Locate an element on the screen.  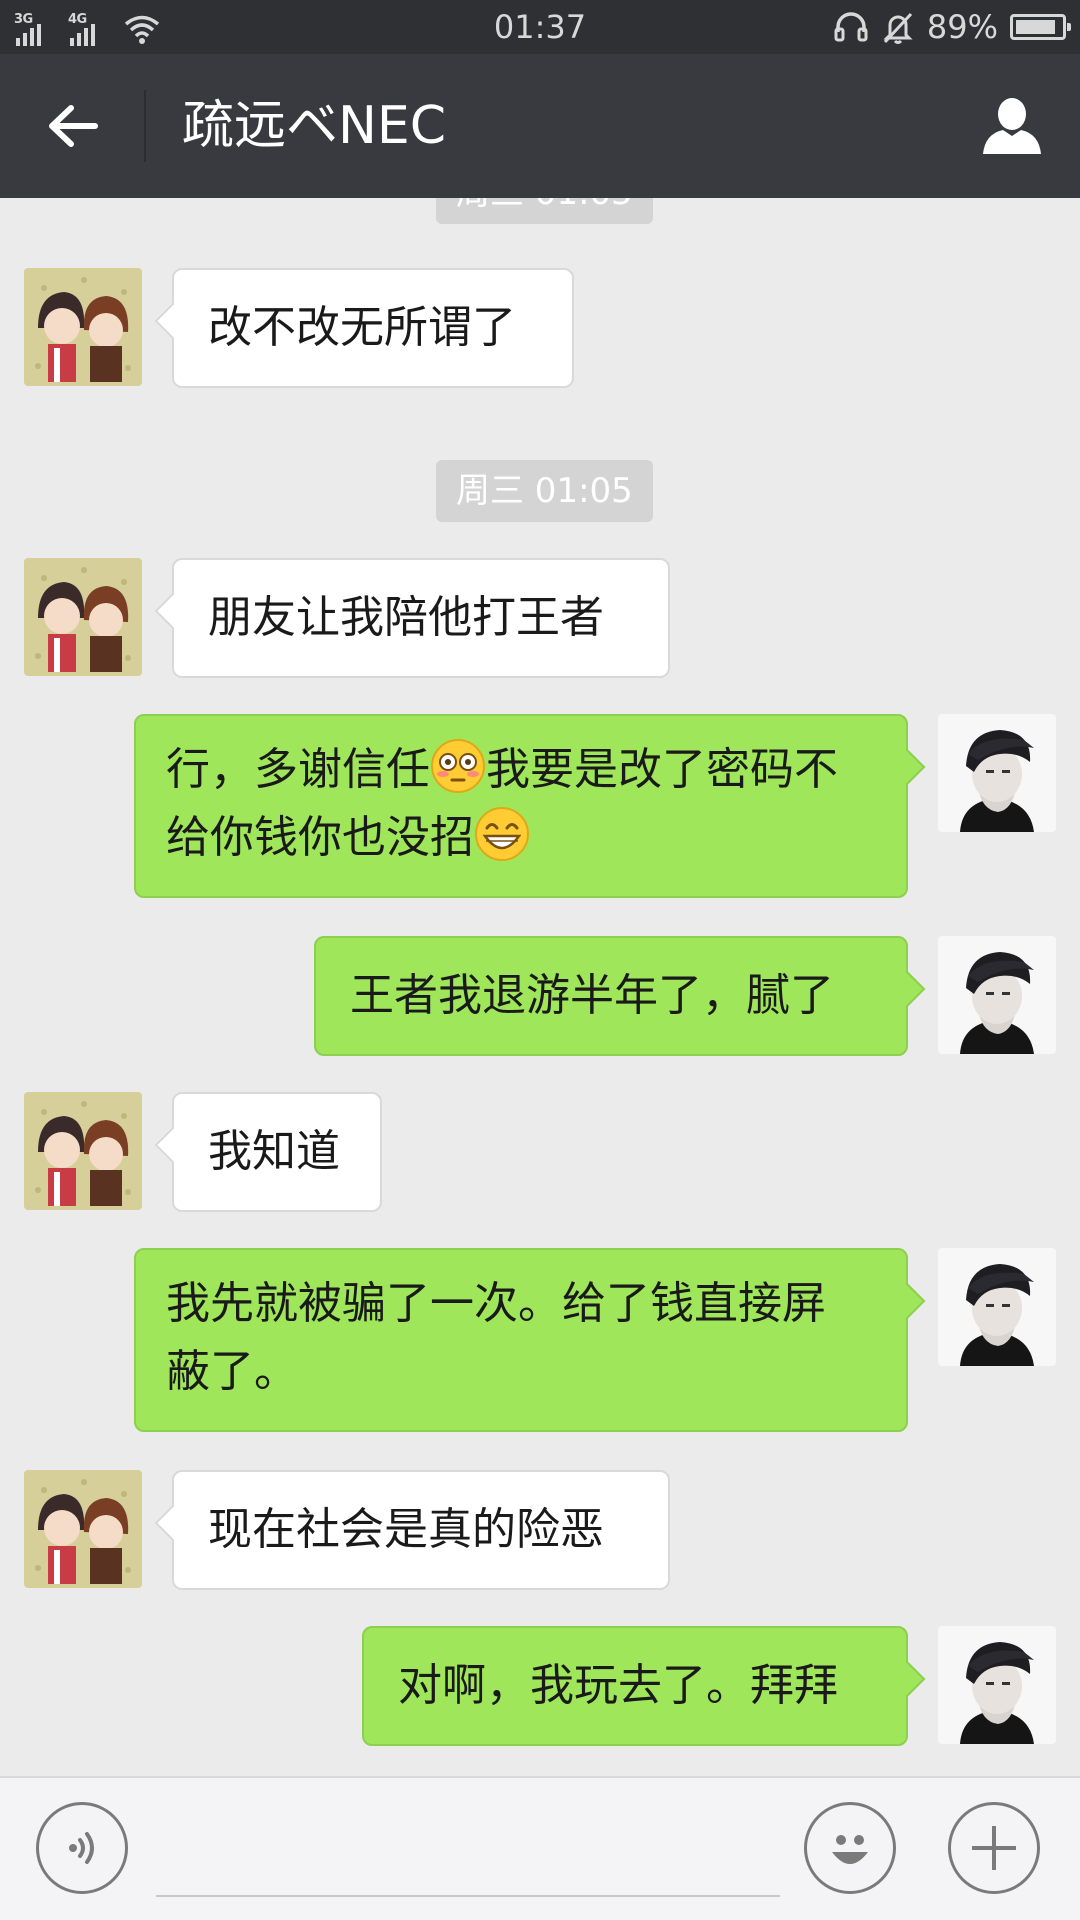
message-line: 给你钱你也没招 is located at coordinates (521, 838).